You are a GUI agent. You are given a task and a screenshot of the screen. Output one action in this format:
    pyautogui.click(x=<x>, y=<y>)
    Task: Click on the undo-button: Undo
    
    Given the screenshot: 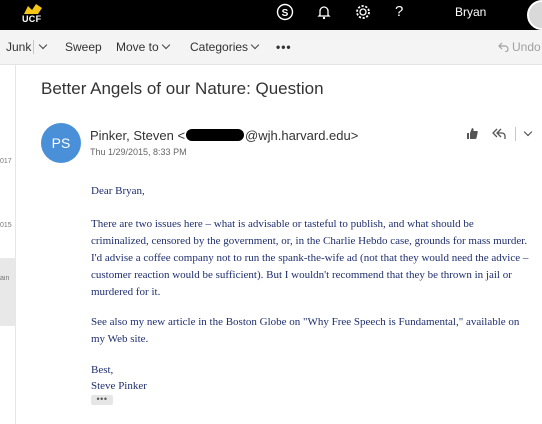 What is the action you would take?
    pyautogui.click(x=519, y=47)
    